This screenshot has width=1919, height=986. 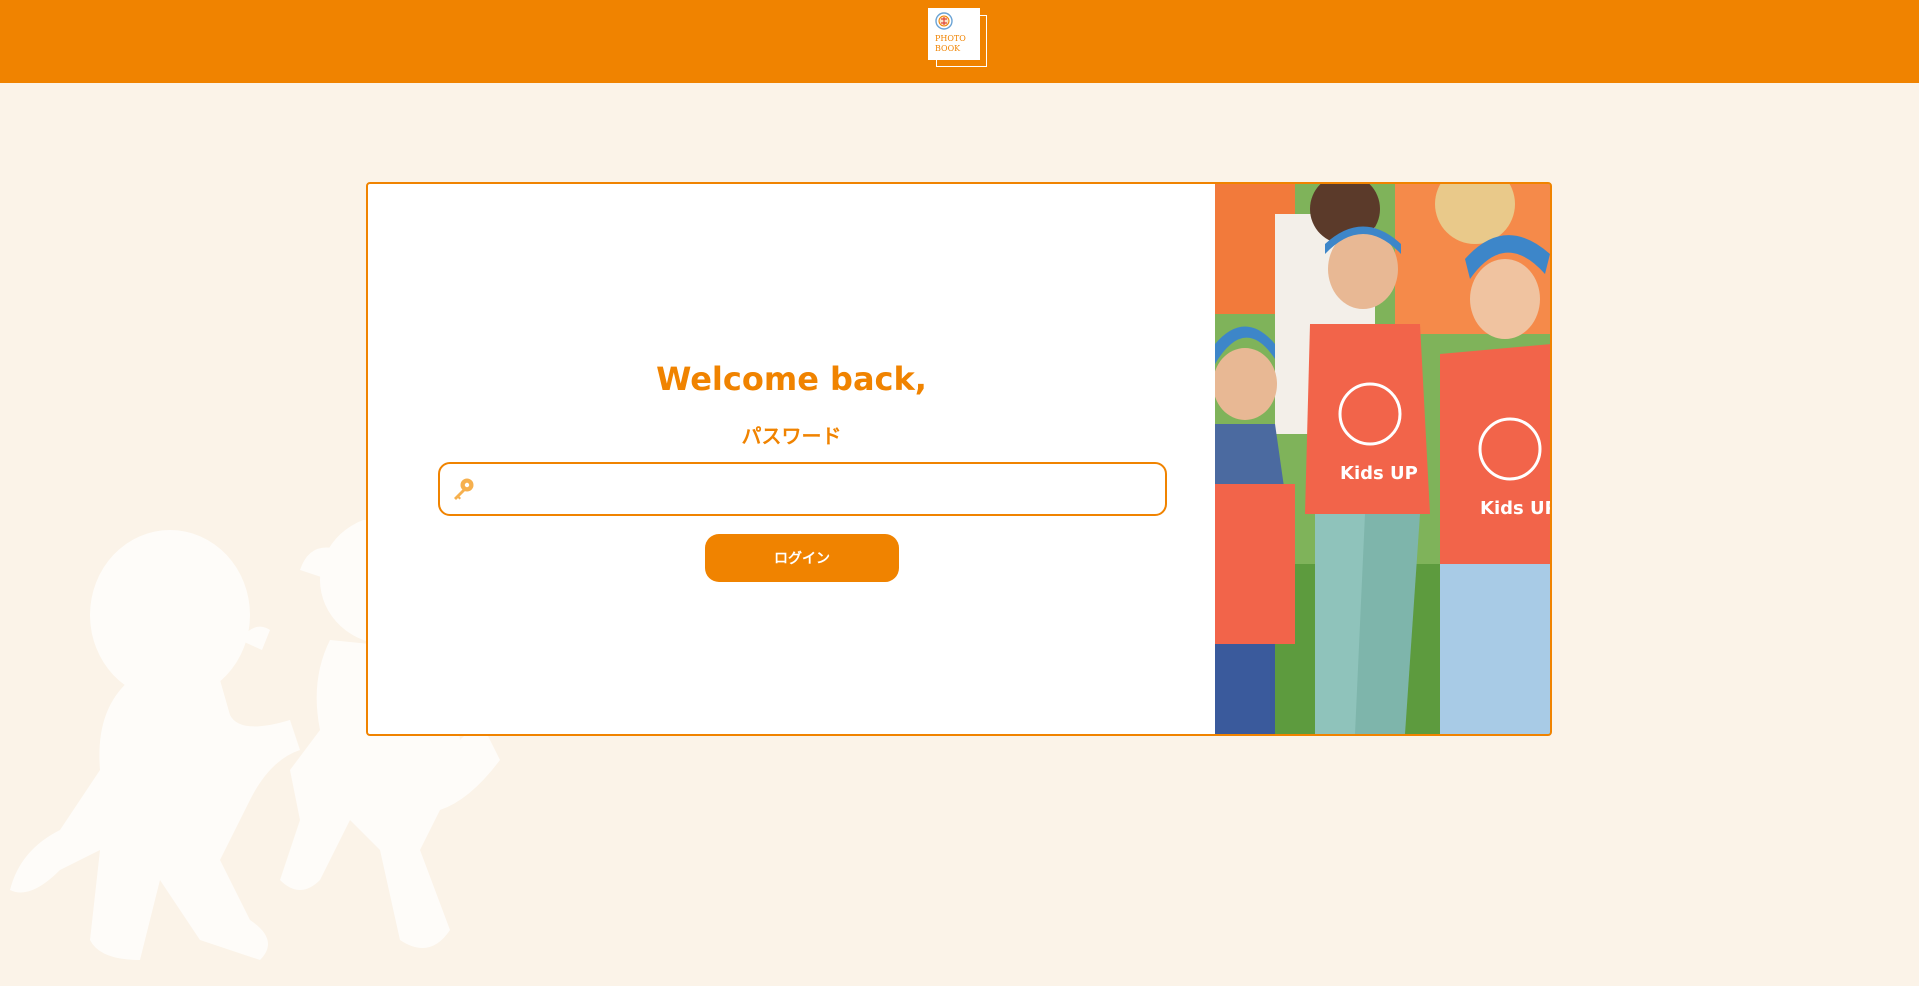 I want to click on password-field, so click(x=802, y=489).